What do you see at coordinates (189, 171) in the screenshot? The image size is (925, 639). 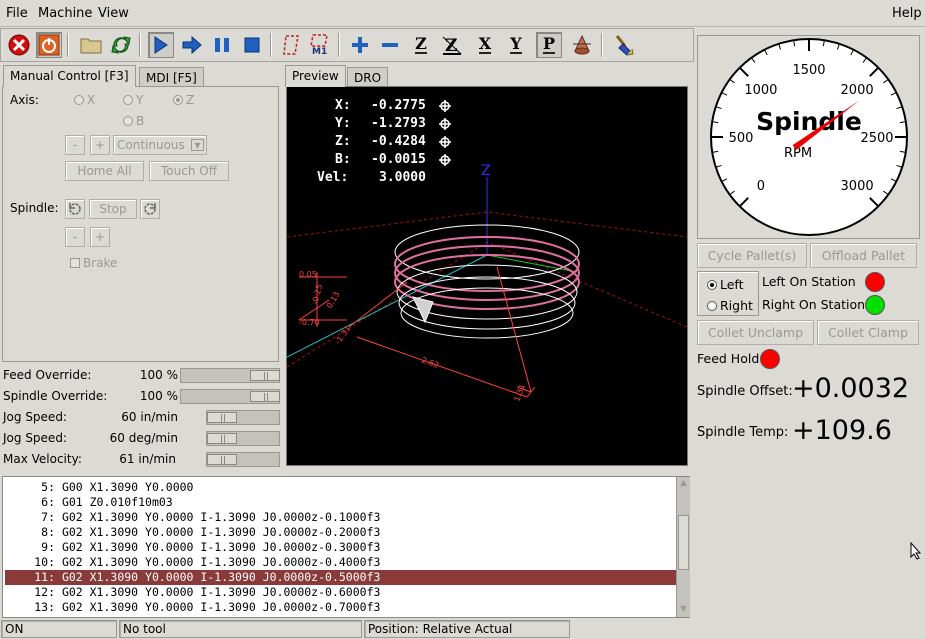 I see `touch-off-button: Touch Off` at bounding box center [189, 171].